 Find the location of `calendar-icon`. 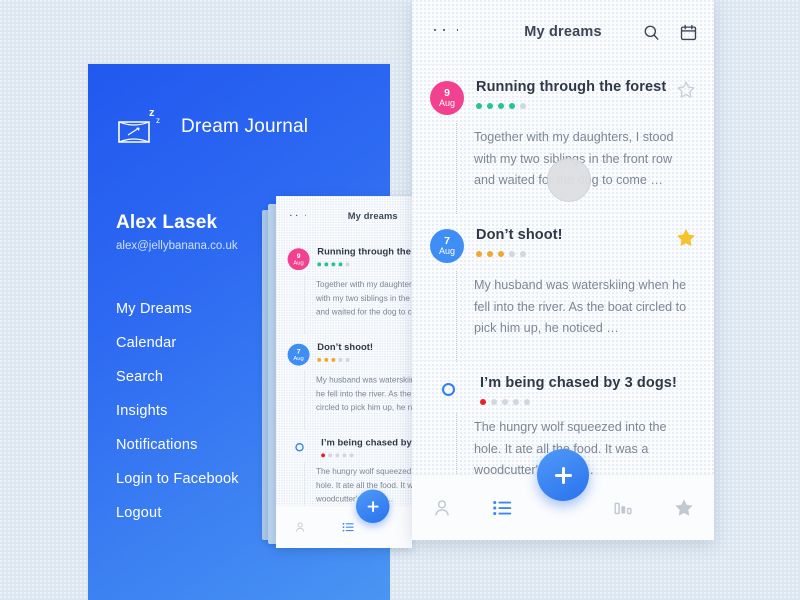

calendar-icon is located at coordinates (688, 32).